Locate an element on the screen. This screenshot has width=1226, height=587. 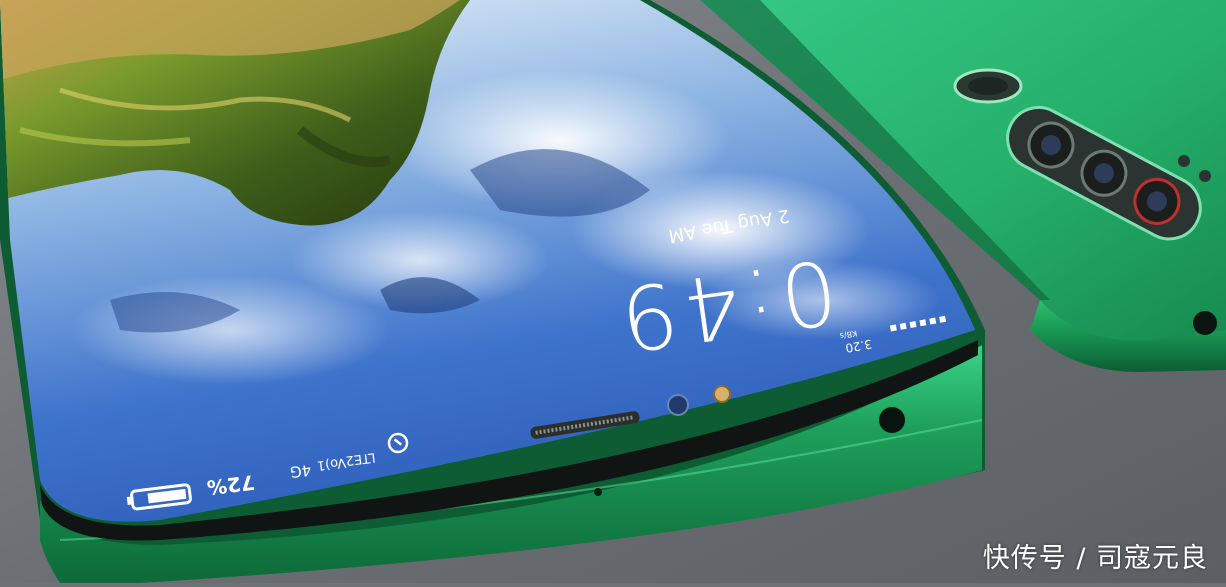
network-label: 4G is located at coordinates (300, 471).